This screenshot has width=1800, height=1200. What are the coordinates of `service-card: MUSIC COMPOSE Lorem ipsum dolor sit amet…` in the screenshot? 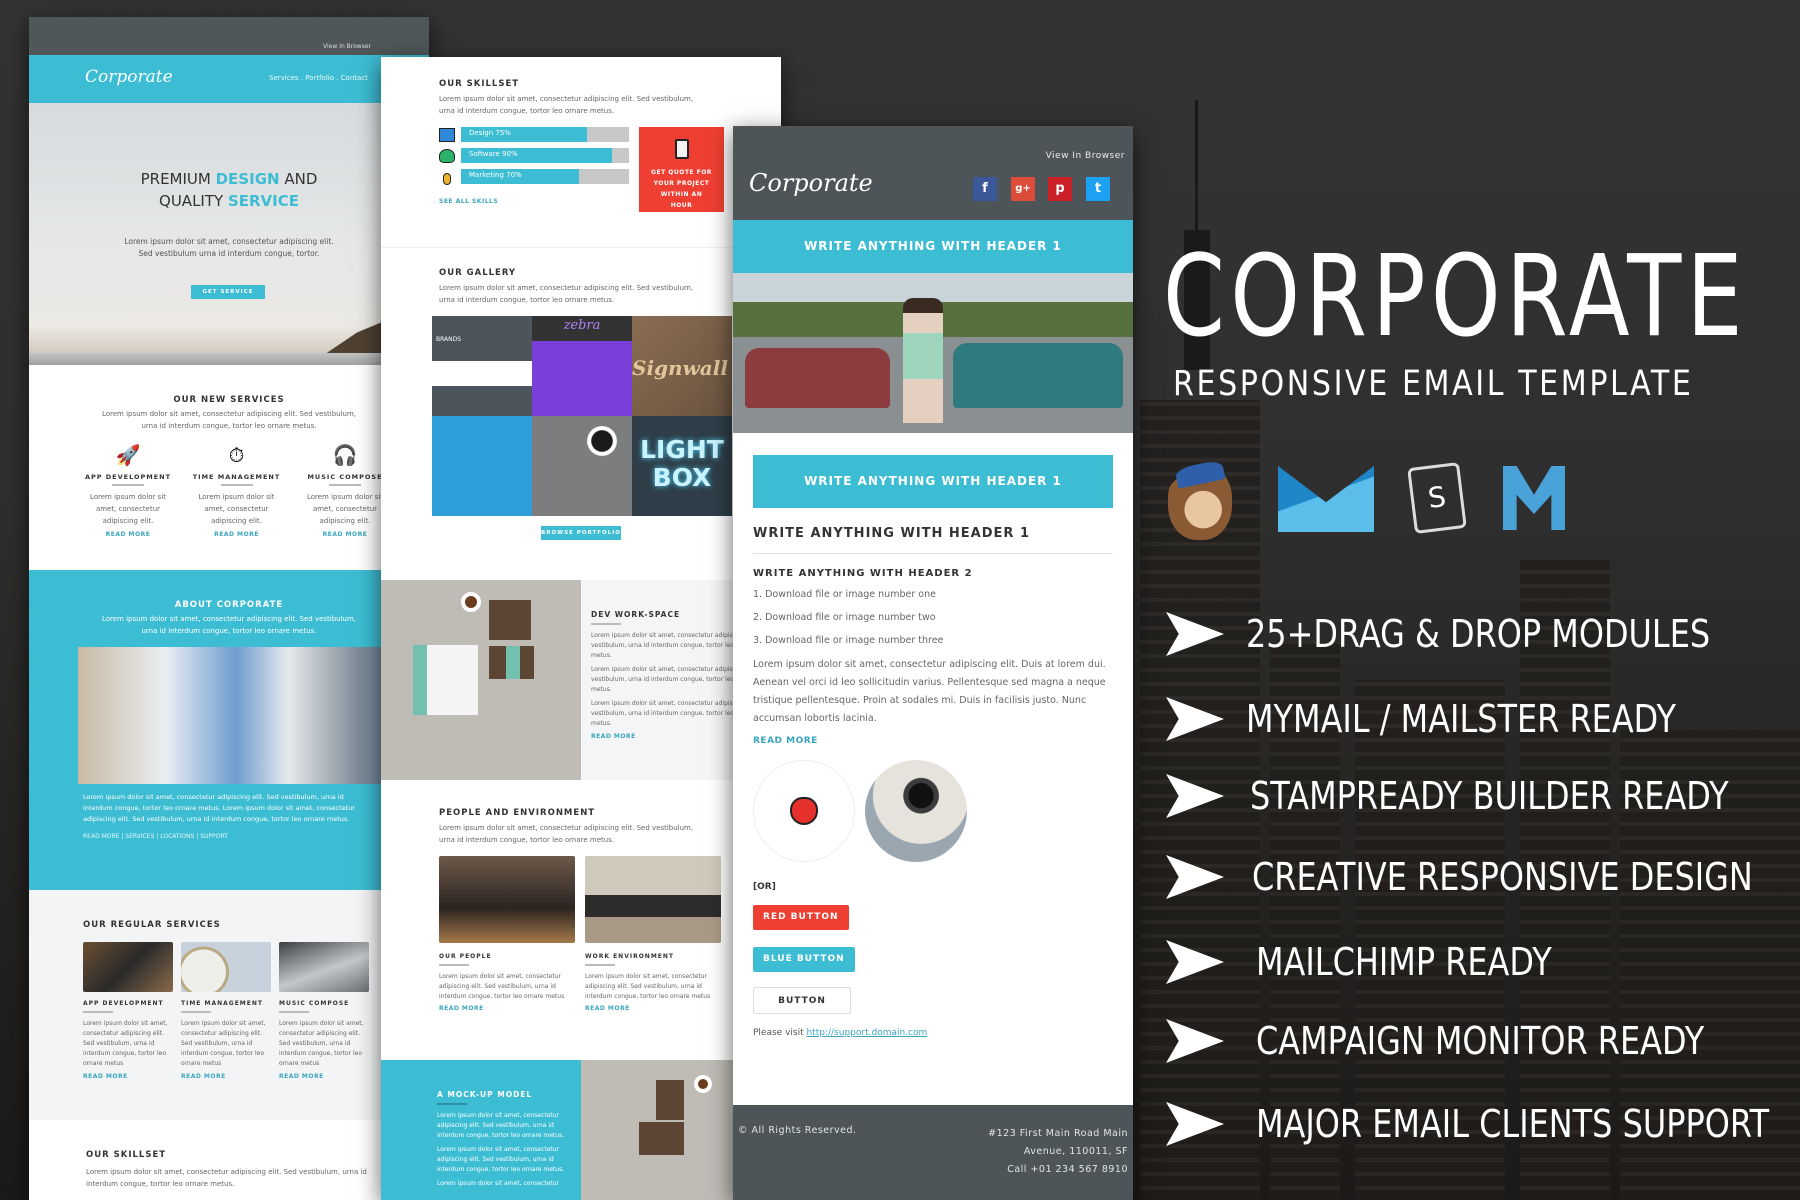 It's located at (324, 1011).